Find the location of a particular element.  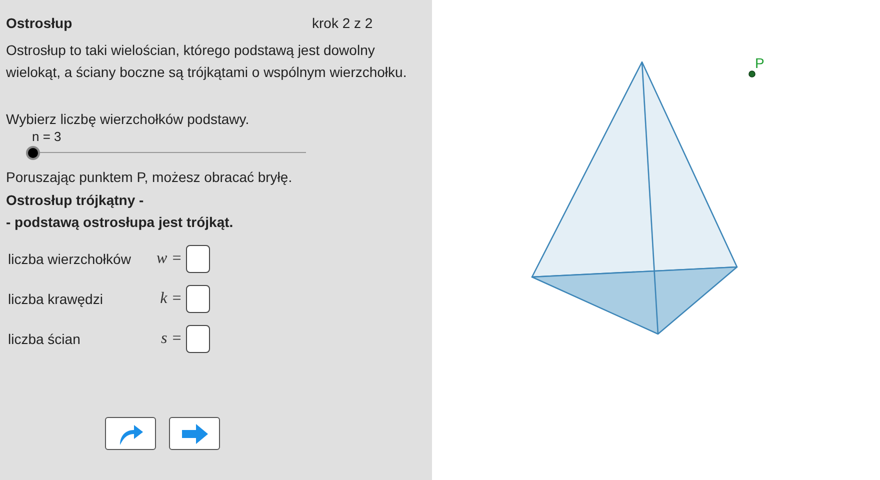

answer-label: liczba krawędzi is located at coordinates (55, 299).